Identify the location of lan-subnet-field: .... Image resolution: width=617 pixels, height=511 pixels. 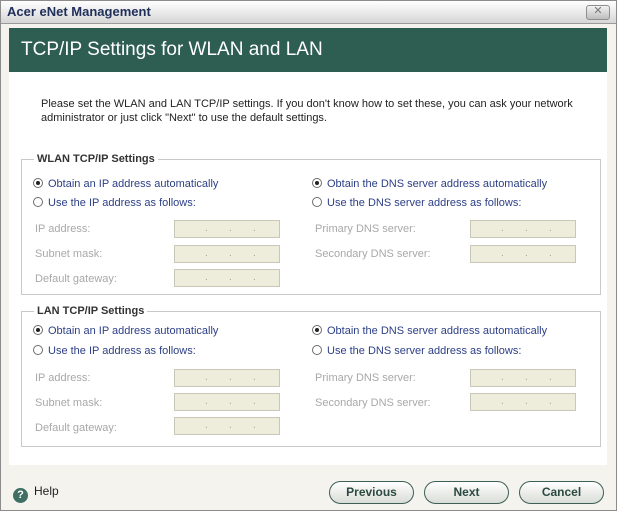
(227, 402).